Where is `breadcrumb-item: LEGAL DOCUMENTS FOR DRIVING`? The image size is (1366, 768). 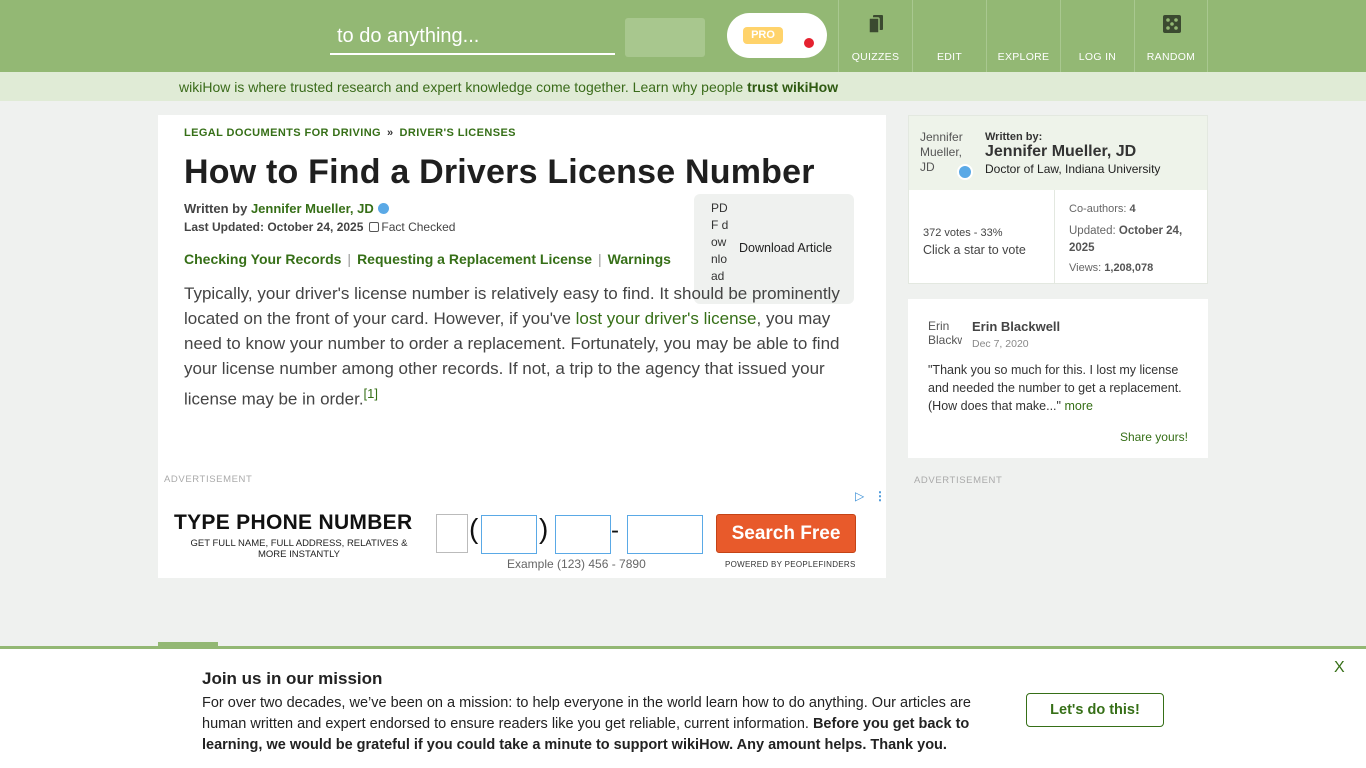
breadcrumb-item: LEGAL DOCUMENTS FOR DRIVING is located at coordinates (282, 133).